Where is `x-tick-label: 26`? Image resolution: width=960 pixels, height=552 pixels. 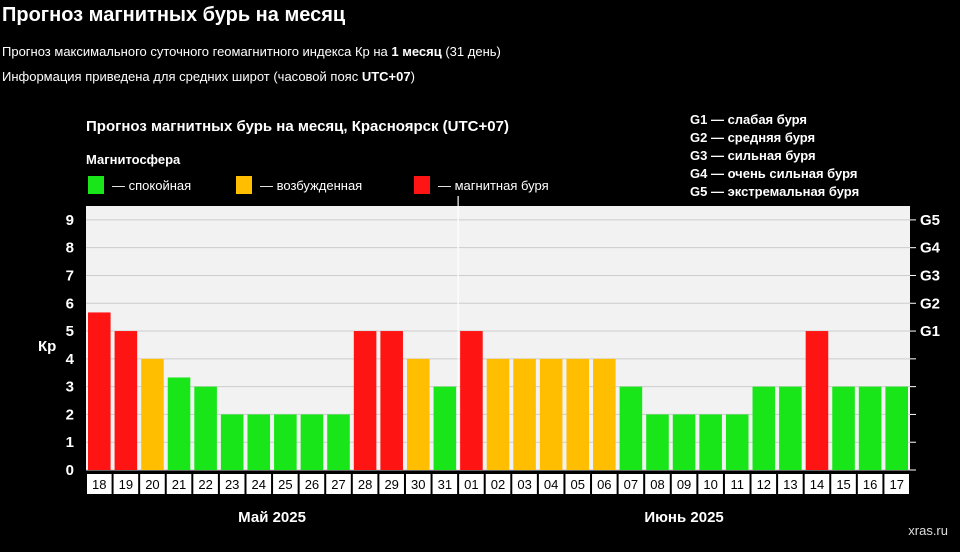 x-tick-label: 26 is located at coordinates (312, 484).